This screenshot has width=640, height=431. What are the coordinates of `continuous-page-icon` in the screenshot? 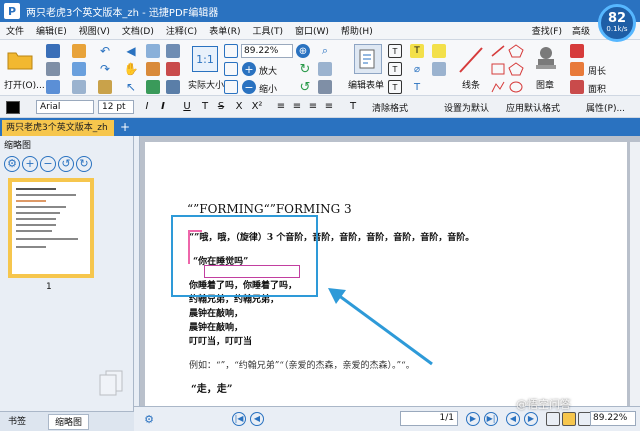 It's located at (569, 419).